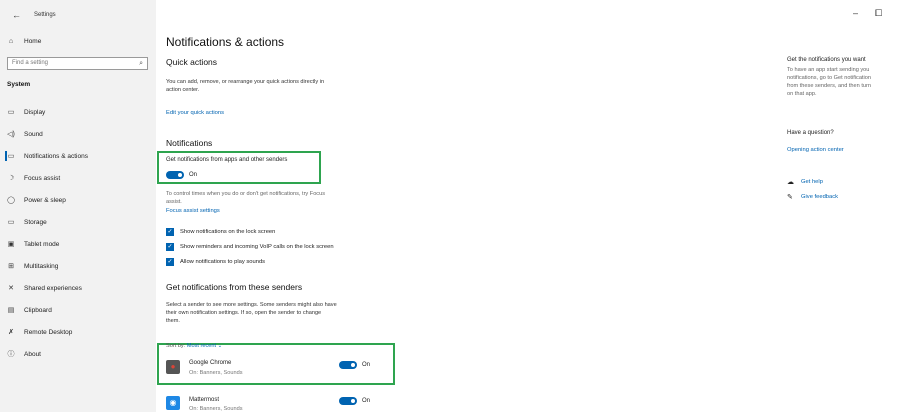 Image resolution: width=898 pixels, height=413 pixels. What do you see at coordinates (348, 365) in the screenshot?
I see `chrome-toggle` at bounding box center [348, 365].